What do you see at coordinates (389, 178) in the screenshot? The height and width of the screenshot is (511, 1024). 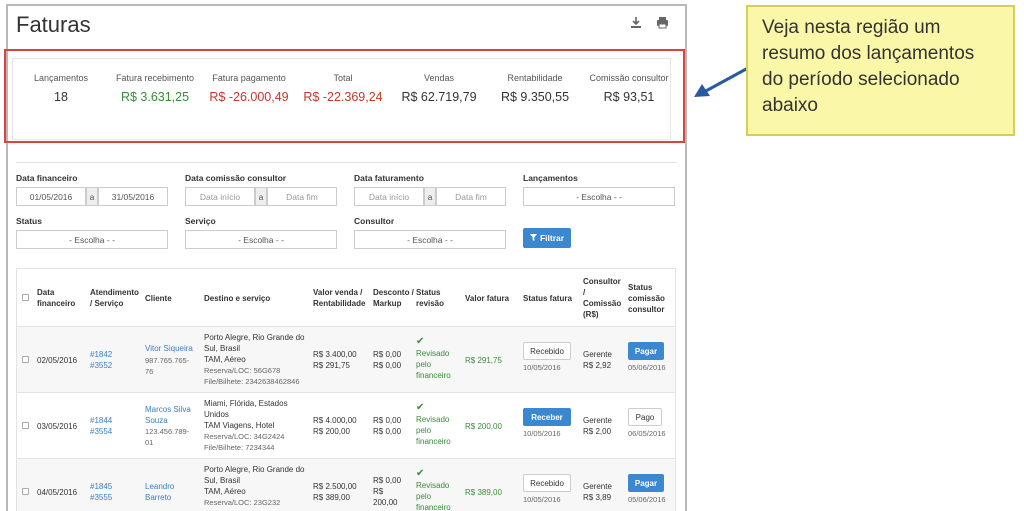 I see `filter-label-data-faturamento: Data faturamento` at bounding box center [389, 178].